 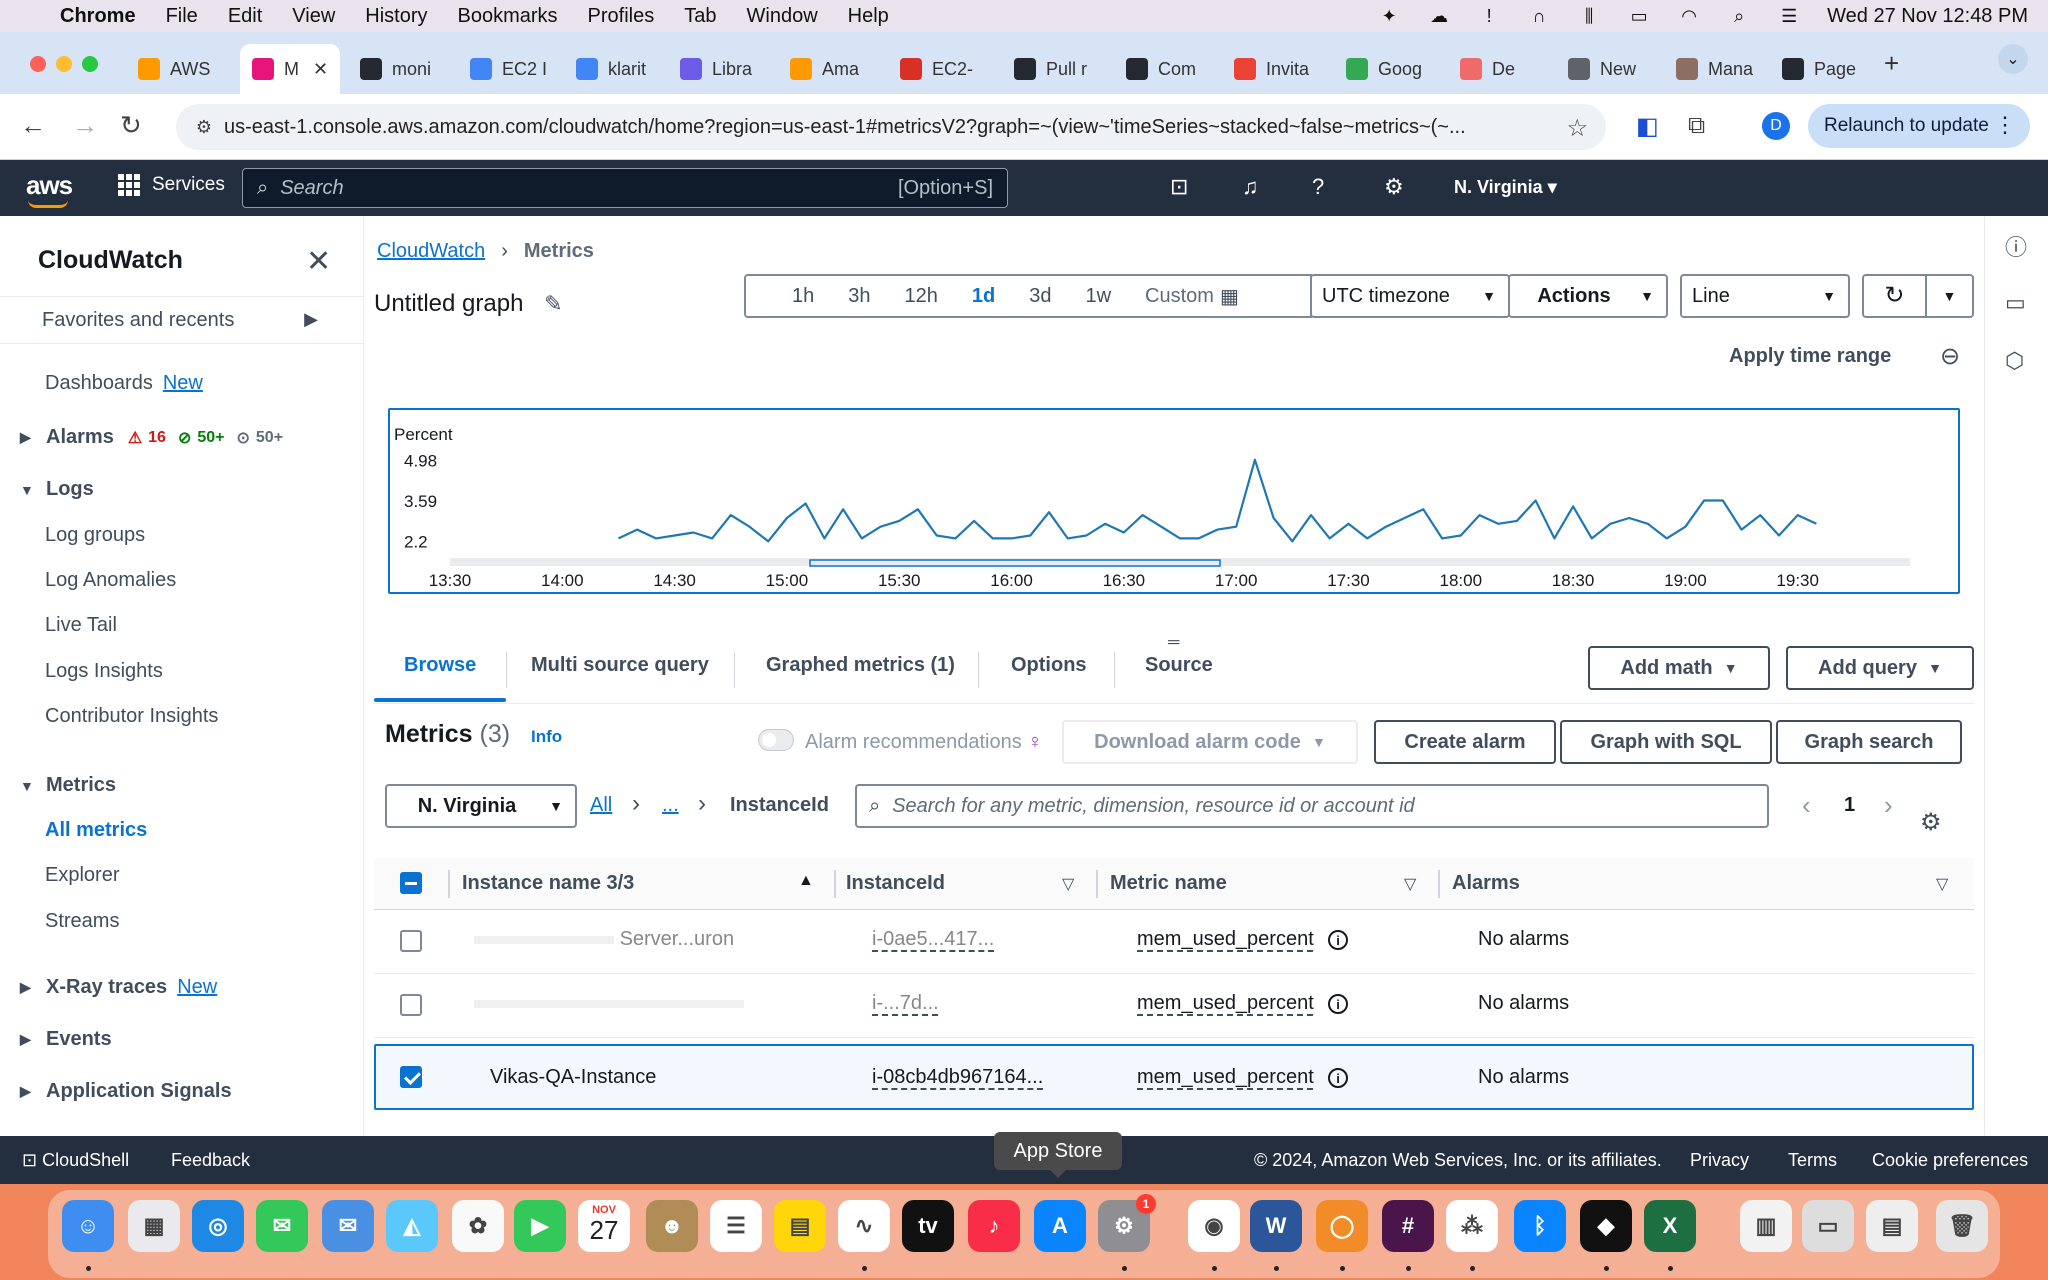 What do you see at coordinates (1389, 16) in the screenshot?
I see `dropbox-icon: ✦` at bounding box center [1389, 16].